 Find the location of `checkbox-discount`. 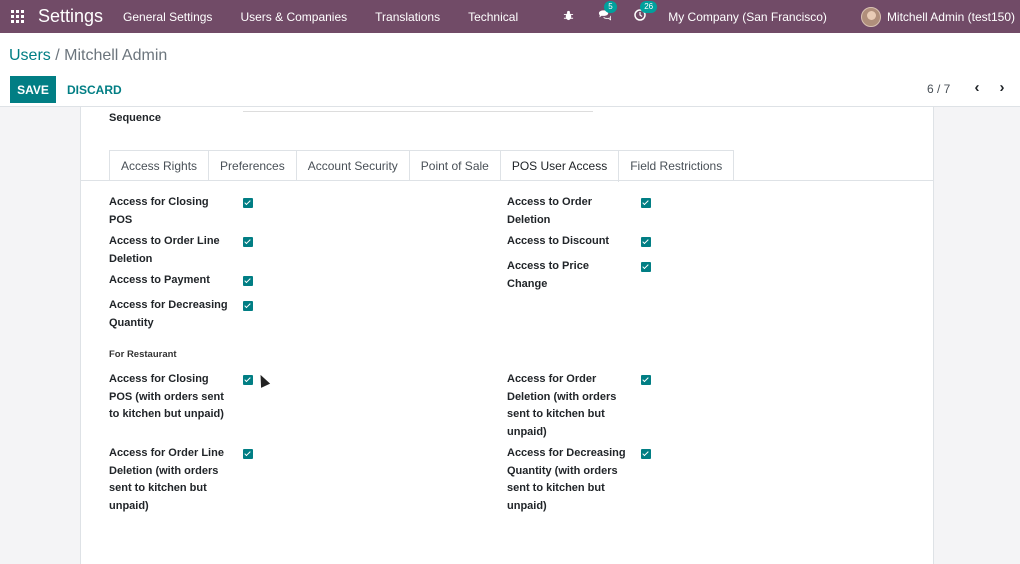

checkbox-discount is located at coordinates (646, 242).